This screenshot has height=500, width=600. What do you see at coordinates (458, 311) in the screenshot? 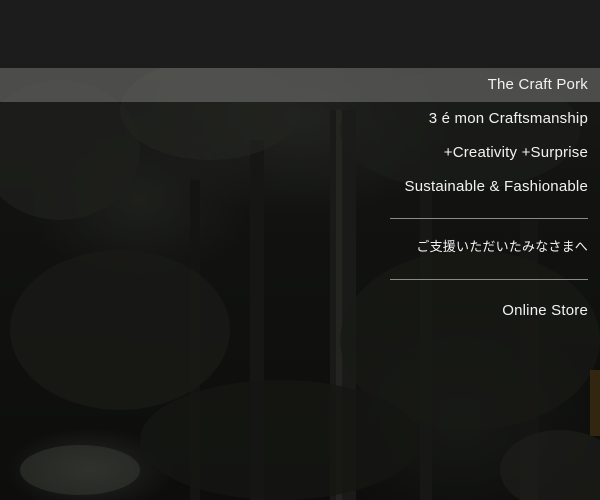
I see `menu-item-online-store: Online Store` at bounding box center [458, 311].